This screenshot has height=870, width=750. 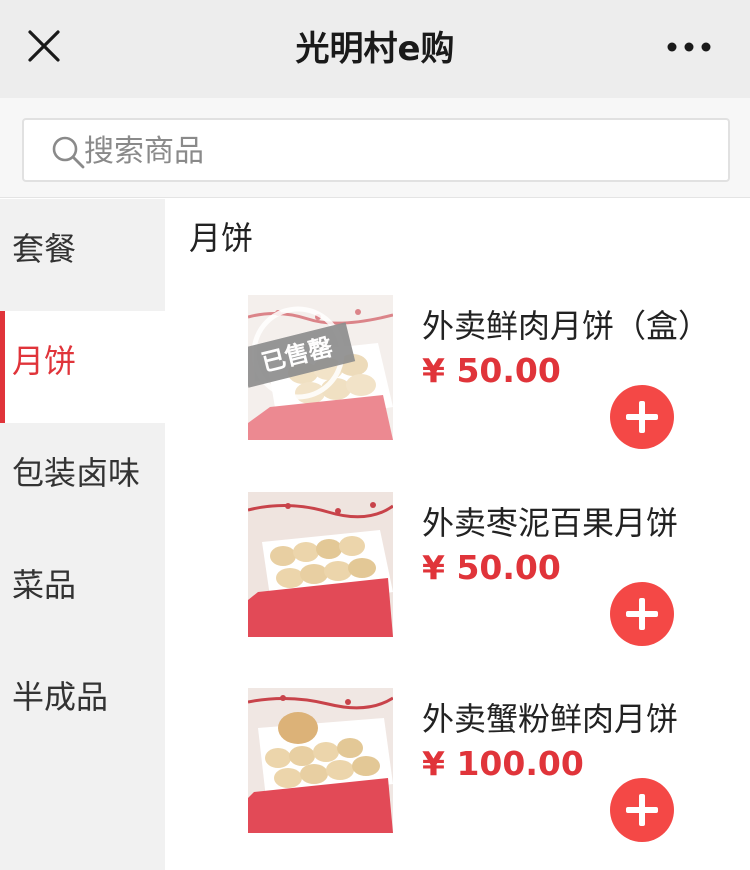 What do you see at coordinates (320, 367) in the screenshot?
I see `product-image: 已售罄` at bounding box center [320, 367].